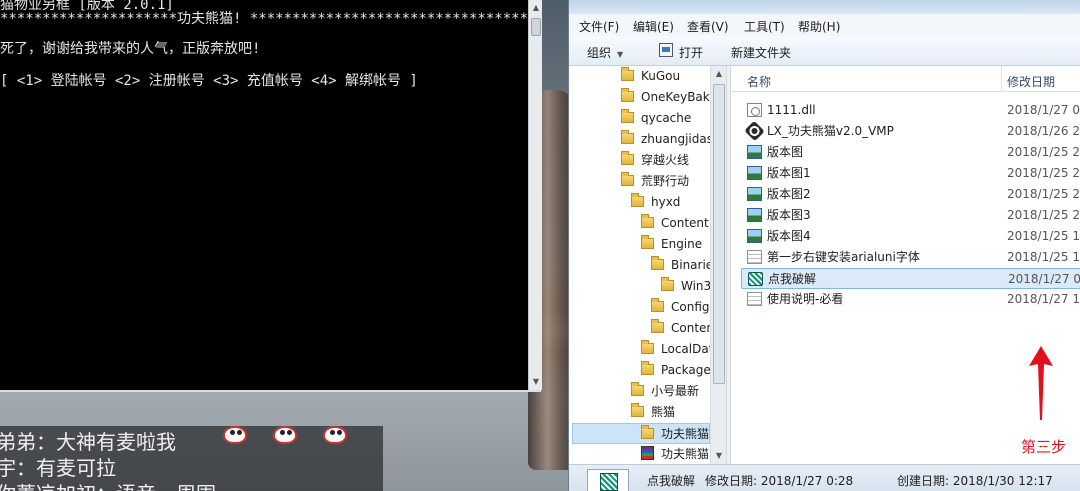  I want to click on organize-button: 组织 ▼, so click(605, 52).